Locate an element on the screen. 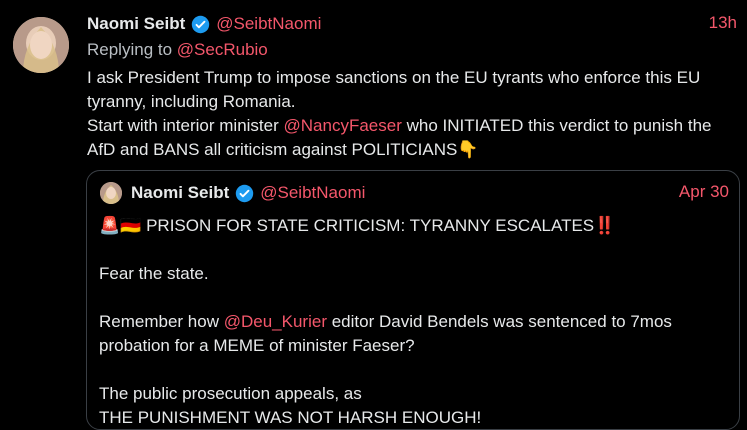 This screenshot has width=747, height=430. replying-to: Replying to @SecRubio is located at coordinates (177, 50).